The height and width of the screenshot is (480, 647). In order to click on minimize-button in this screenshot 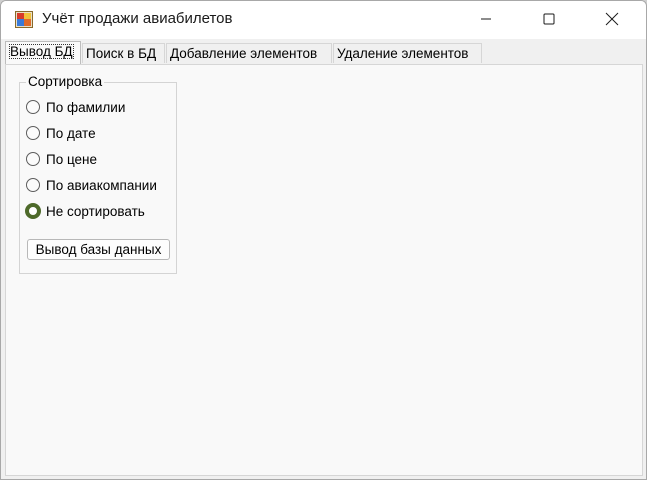, I will do `click(486, 19)`.